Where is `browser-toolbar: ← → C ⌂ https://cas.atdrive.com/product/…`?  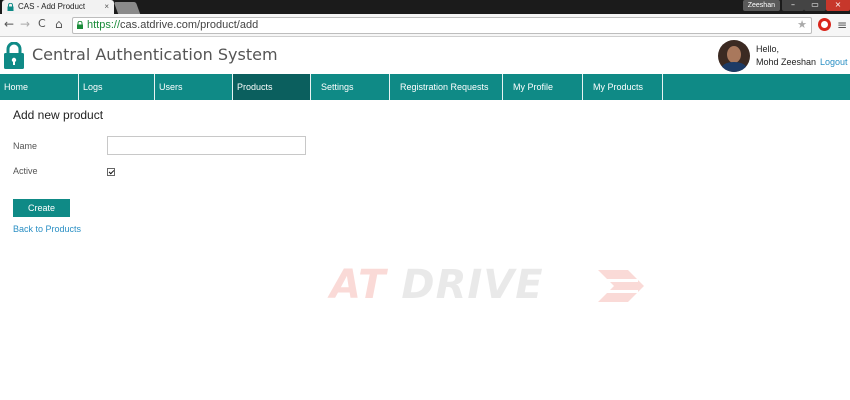 browser-toolbar: ← → C ⌂ https://cas.atdrive.com/product/… is located at coordinates (425, 25).